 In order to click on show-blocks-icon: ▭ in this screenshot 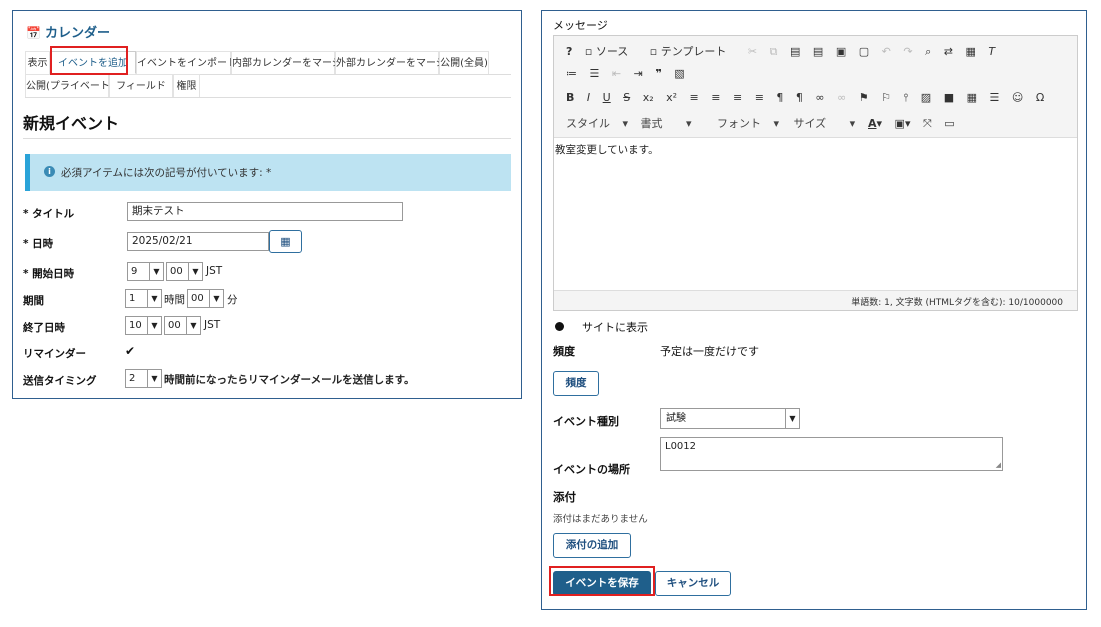, I will do `click(949, 123)`.